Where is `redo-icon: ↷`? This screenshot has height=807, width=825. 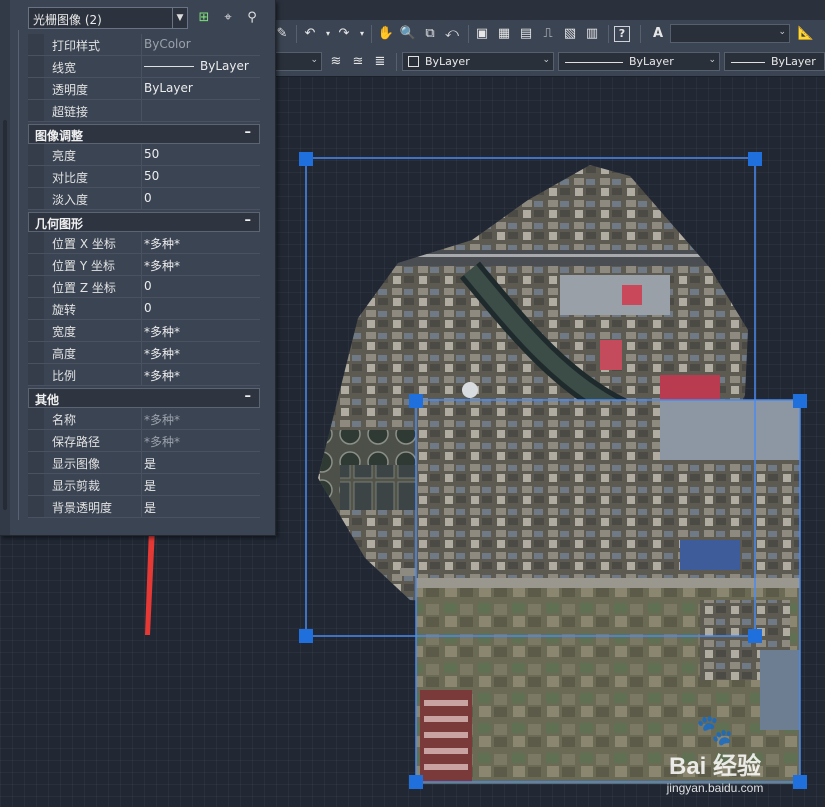 redo-icon: ↷ is located at coordinates (344, 34).